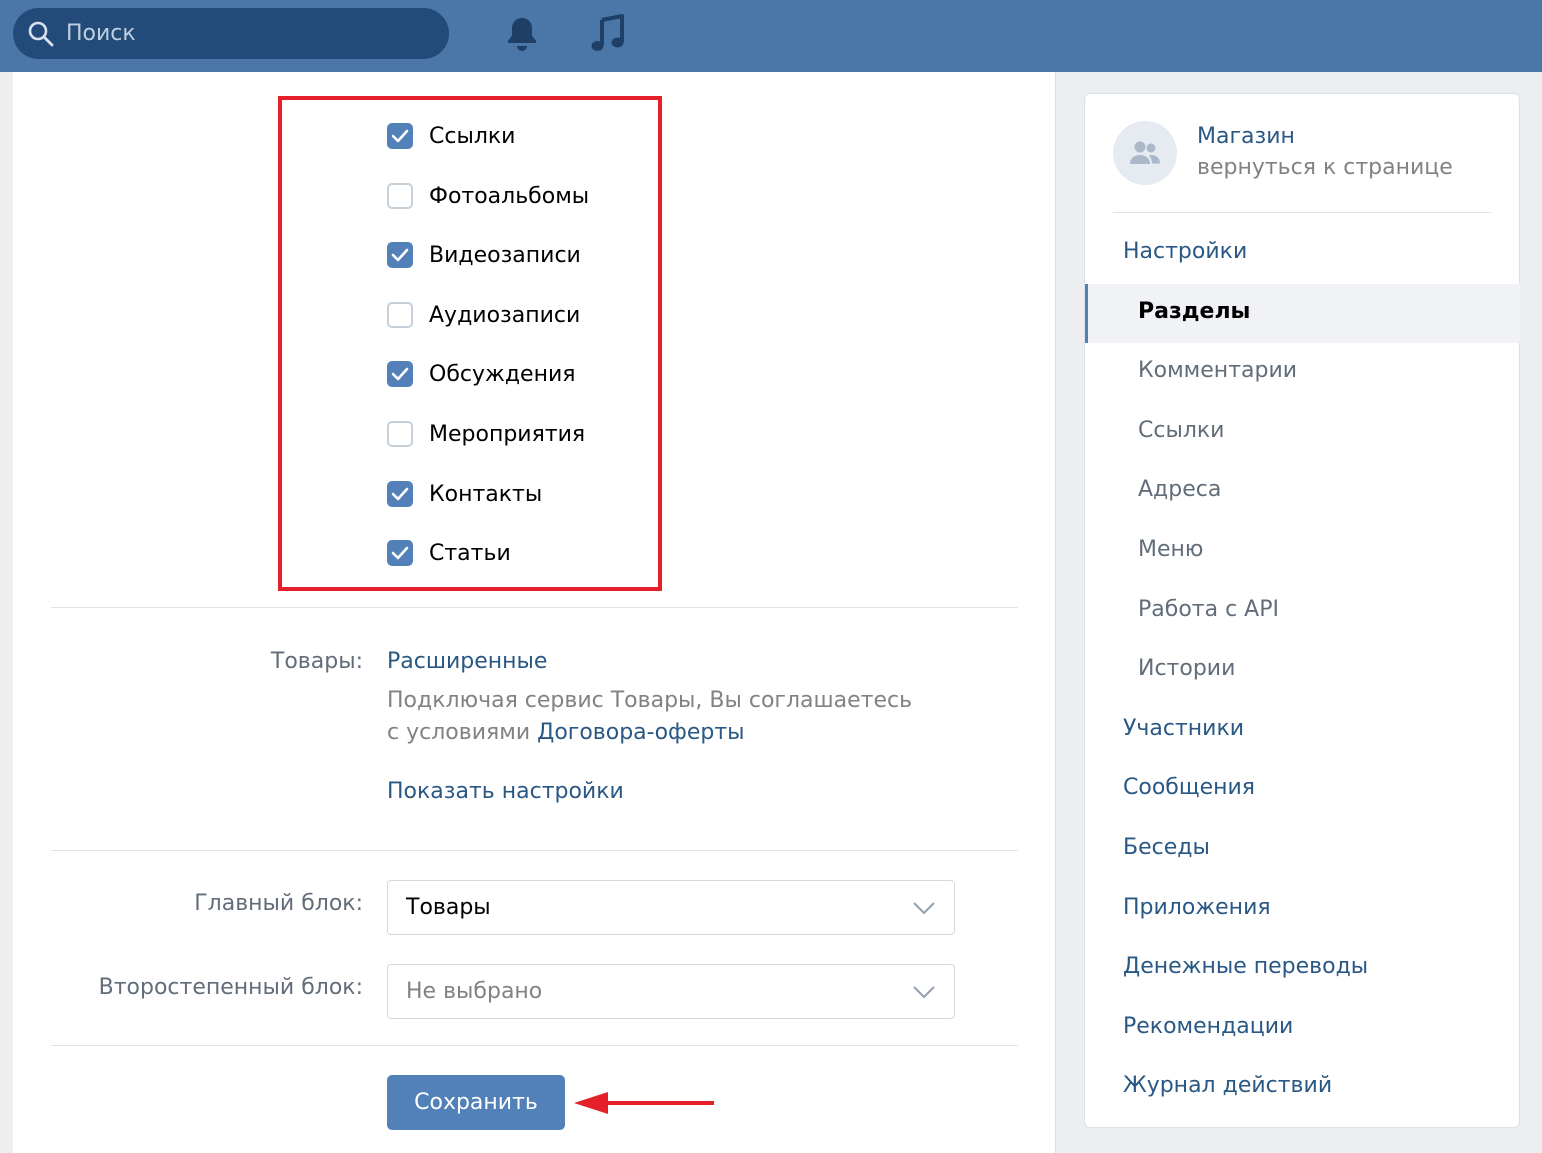 The image size is (1542, 1153). Describe the element at coordinates (1197, 907) in the screenshot. I see `sidebar-item: Приложения` at that location.